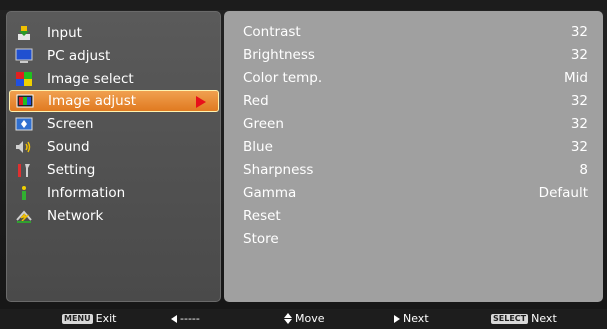  Describe the element at coordinates (90, 78) in the screenshot. I see `menu-item-label: Image select` at that location.